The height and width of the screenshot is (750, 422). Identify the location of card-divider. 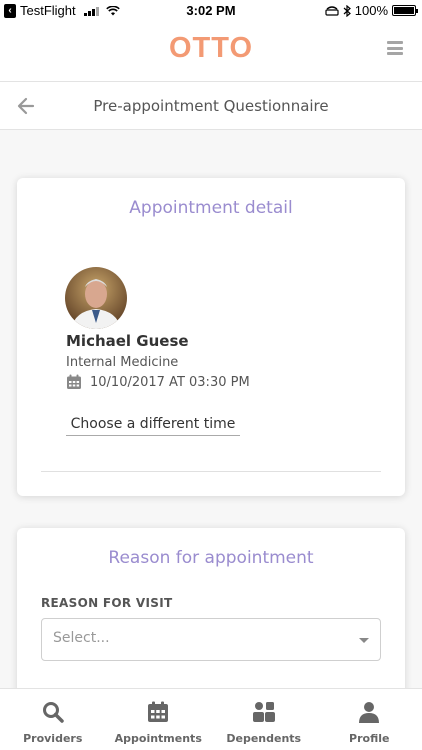
(211, 471).